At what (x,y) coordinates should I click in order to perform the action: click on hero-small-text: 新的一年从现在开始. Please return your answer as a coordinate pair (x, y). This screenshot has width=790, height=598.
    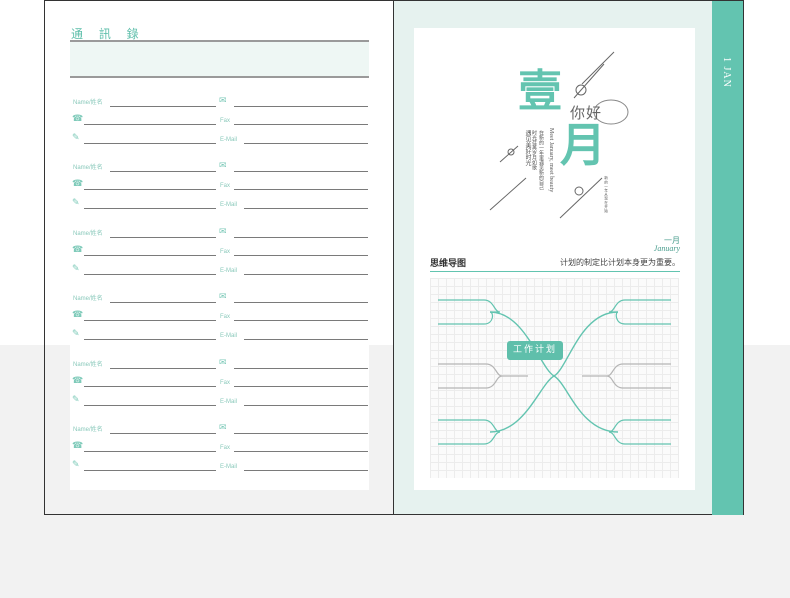
    Looking at the image, I should click on (606, 194).